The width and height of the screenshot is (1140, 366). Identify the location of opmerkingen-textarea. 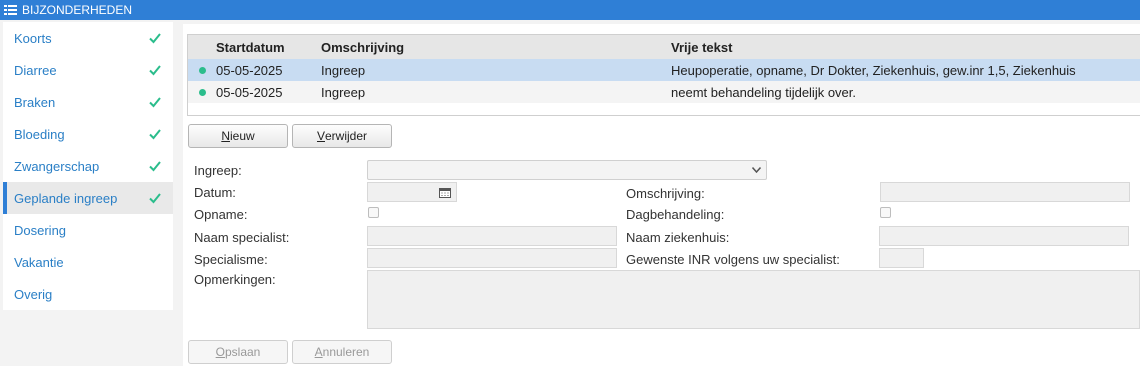
(753, 299).